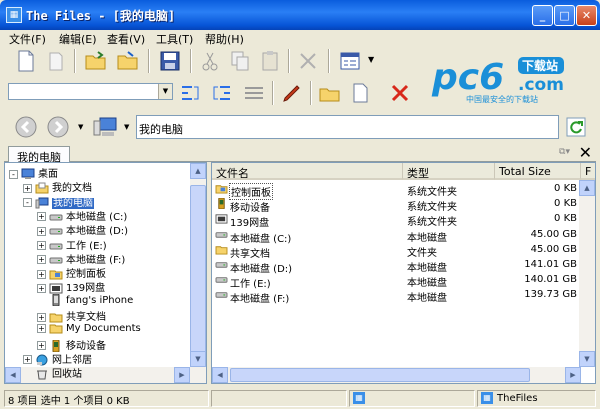 The width and height of the screenshot is (600, 409). I want to click on browse-folder-icon, so click(128, 61).